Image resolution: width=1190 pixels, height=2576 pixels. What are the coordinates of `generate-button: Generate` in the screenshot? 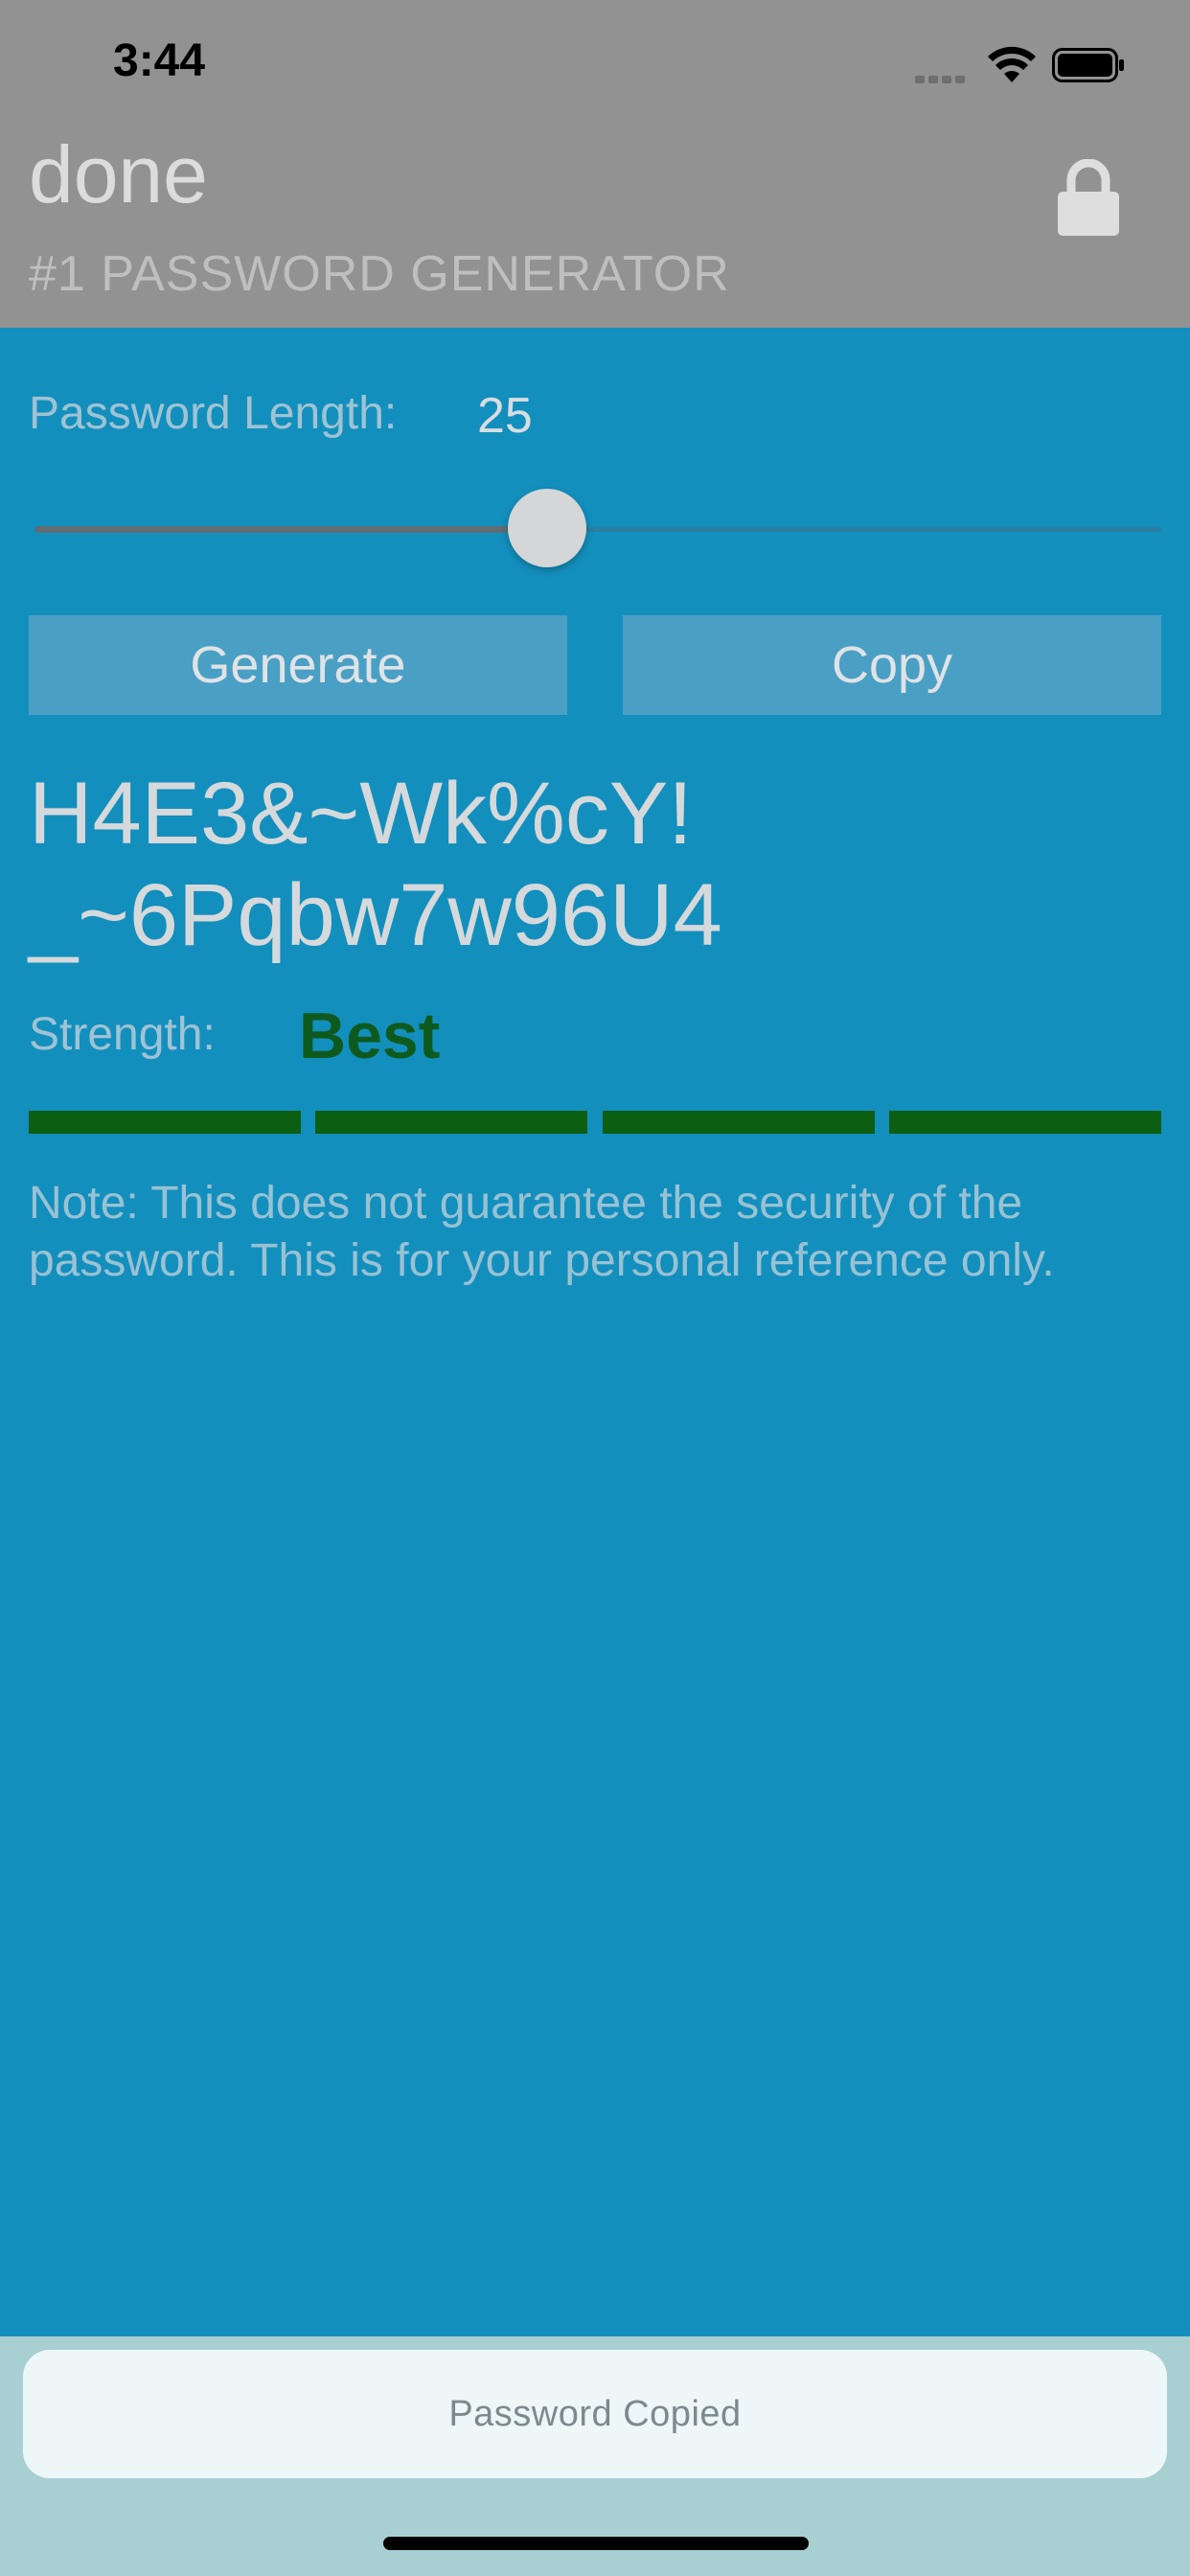 It's located at (298, 665).